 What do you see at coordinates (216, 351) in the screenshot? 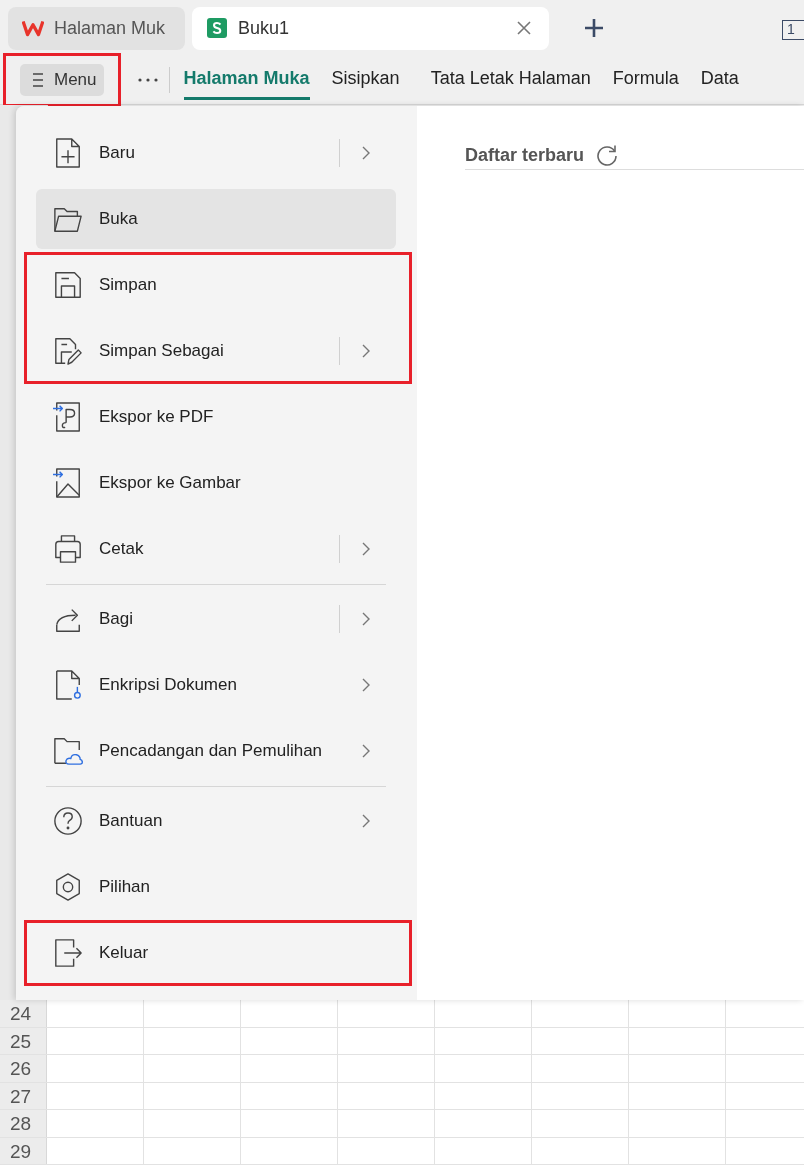
I see `menu-item: Simpan Sebagai` at bounding box center [216, 351].